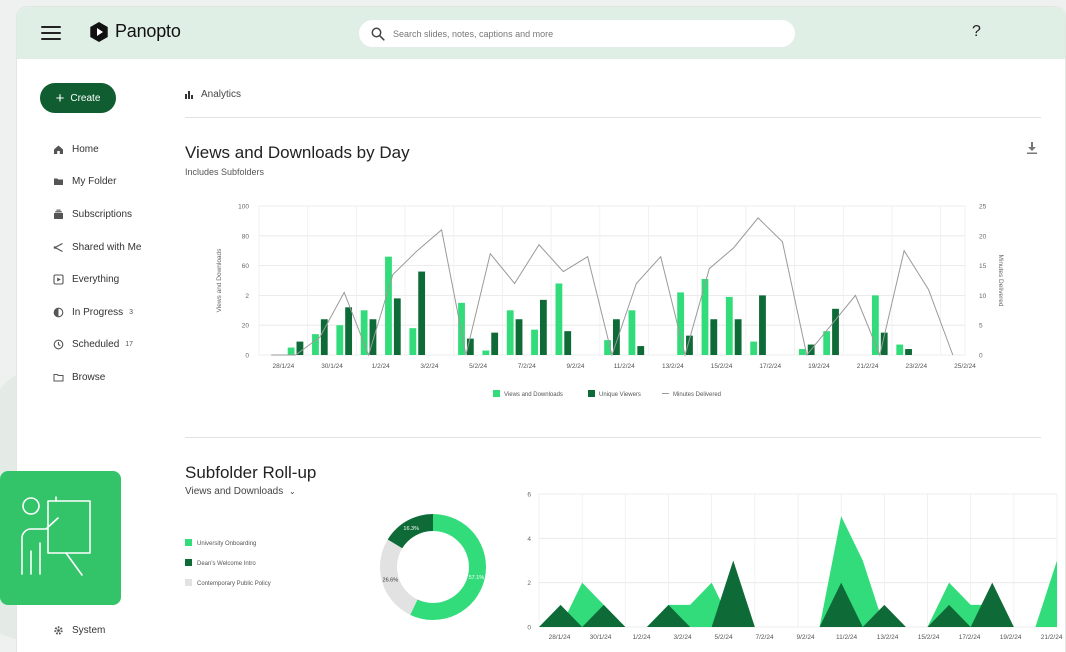 Image resolution: width=1066 pixels, height=652 pixels. I want to click on sidebar-item-label: Scheduled, so click(96, 344).